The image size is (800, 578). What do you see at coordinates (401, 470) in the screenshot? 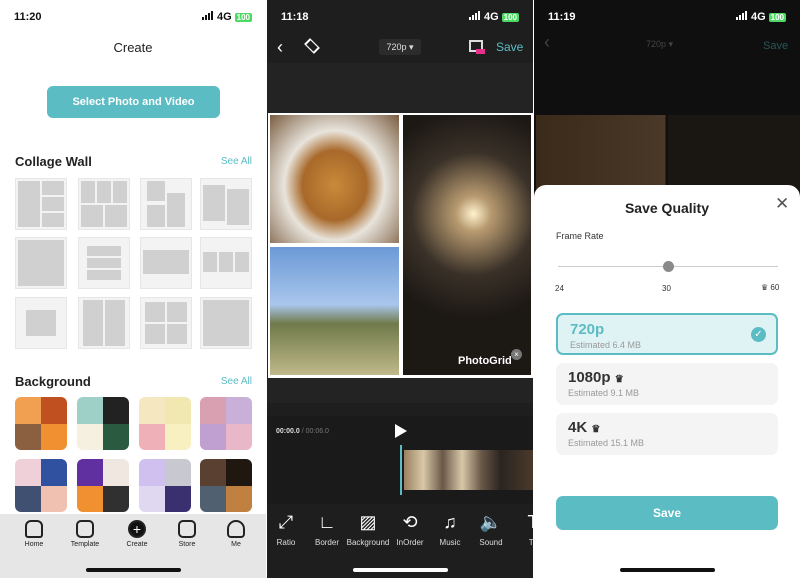
I see `playhead` at bounding box center [401, 470].